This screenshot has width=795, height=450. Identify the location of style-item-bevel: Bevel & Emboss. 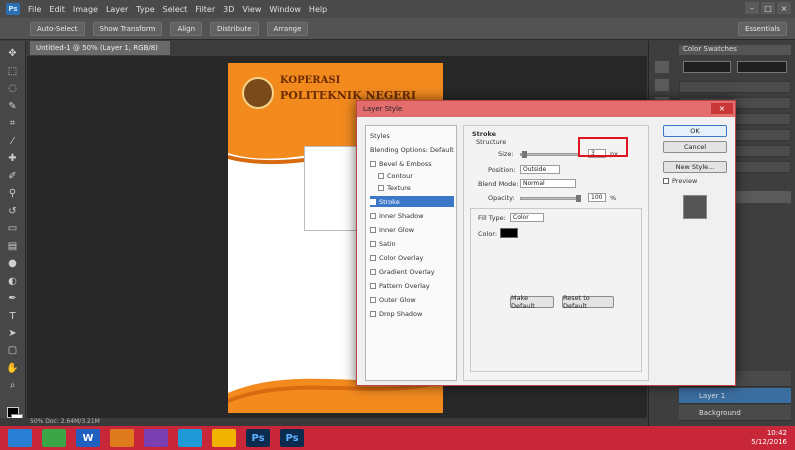
(412, 163).